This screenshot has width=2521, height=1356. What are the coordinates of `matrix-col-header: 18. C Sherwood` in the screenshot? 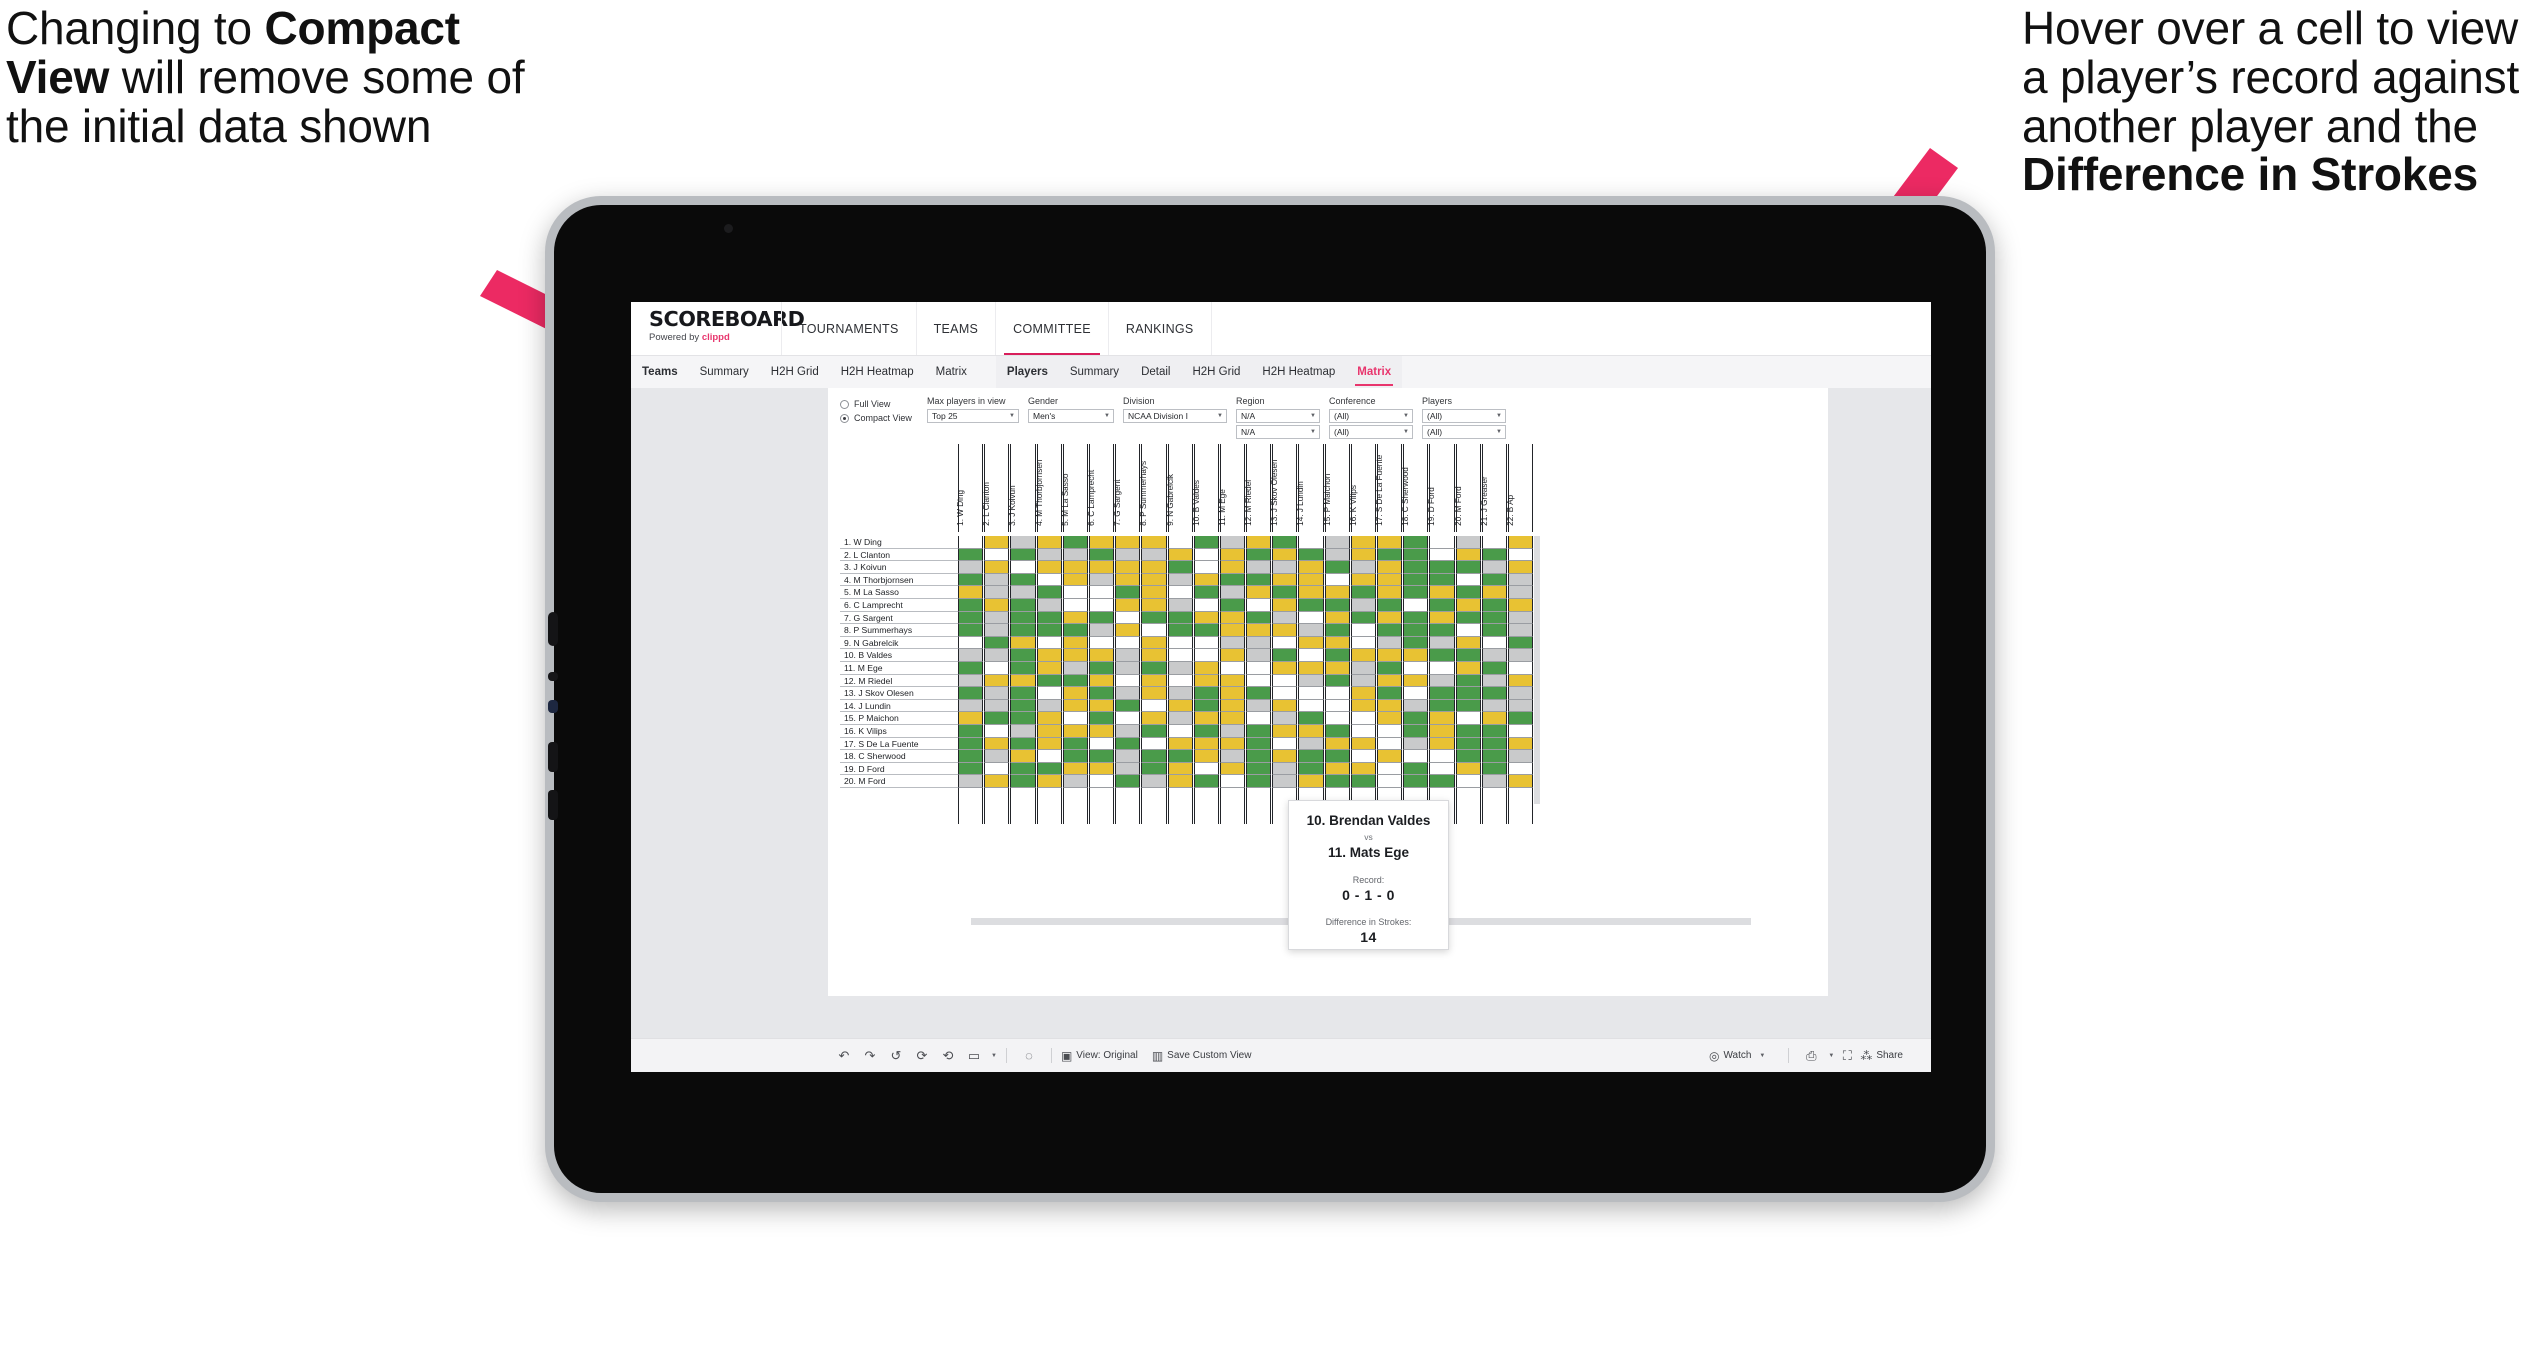 It's located at (1415, 488).